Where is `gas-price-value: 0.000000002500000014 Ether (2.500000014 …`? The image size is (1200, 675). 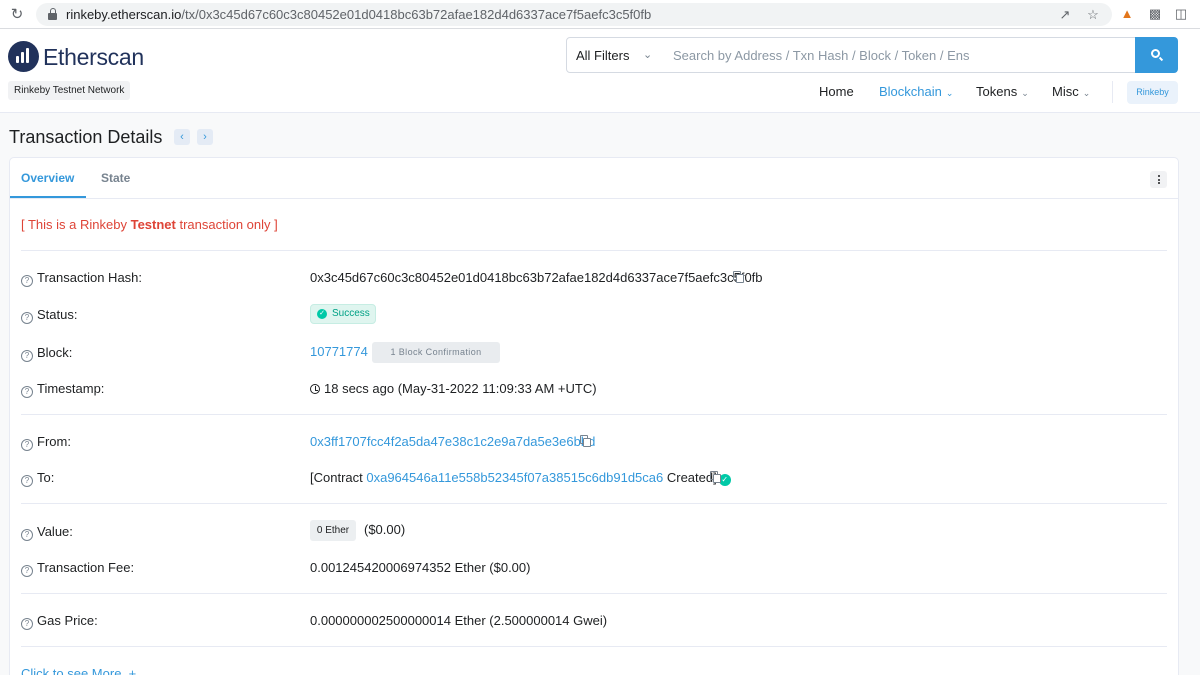 gas-price-value: 0.000000002500000014 Ether (2.500000014 … is located at coordinates (459, 620).